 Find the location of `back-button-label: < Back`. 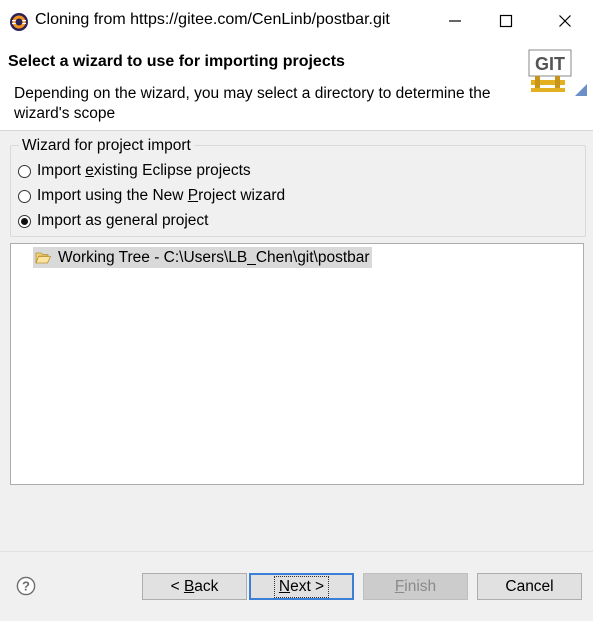

back-button-label: < Back is located at coordinates (194, 586).